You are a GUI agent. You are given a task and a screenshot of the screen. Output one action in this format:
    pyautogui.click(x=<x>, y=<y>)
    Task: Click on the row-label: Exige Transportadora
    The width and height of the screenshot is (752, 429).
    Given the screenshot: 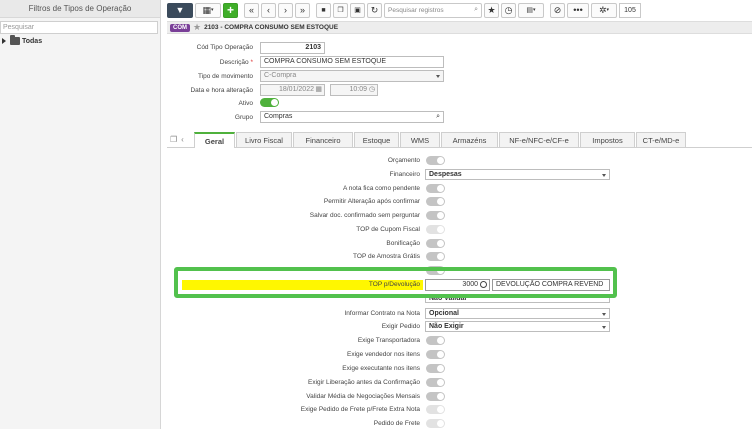 What is the action you would take?
    pyautogui.click(x=388, y=340)
    